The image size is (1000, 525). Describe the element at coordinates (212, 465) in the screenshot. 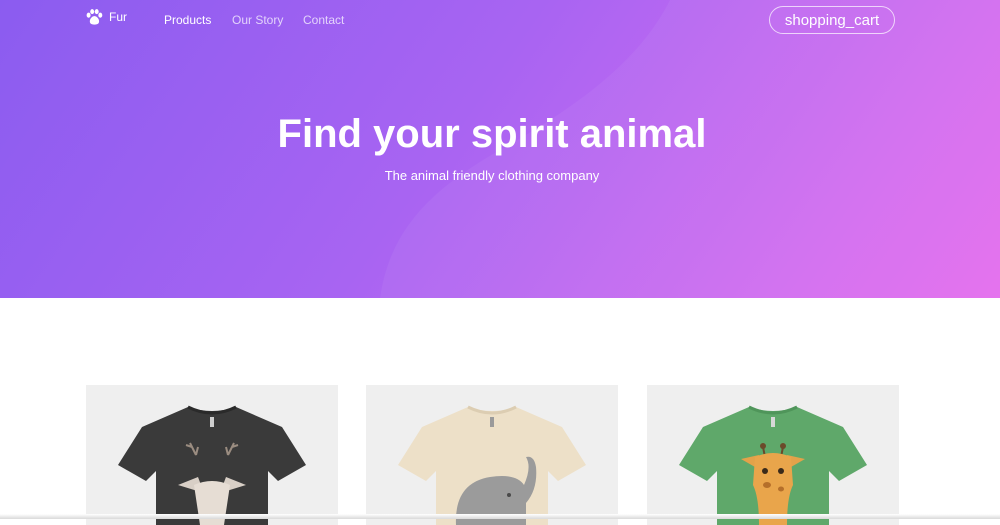

I see `product-image-deer-tee` at that location.